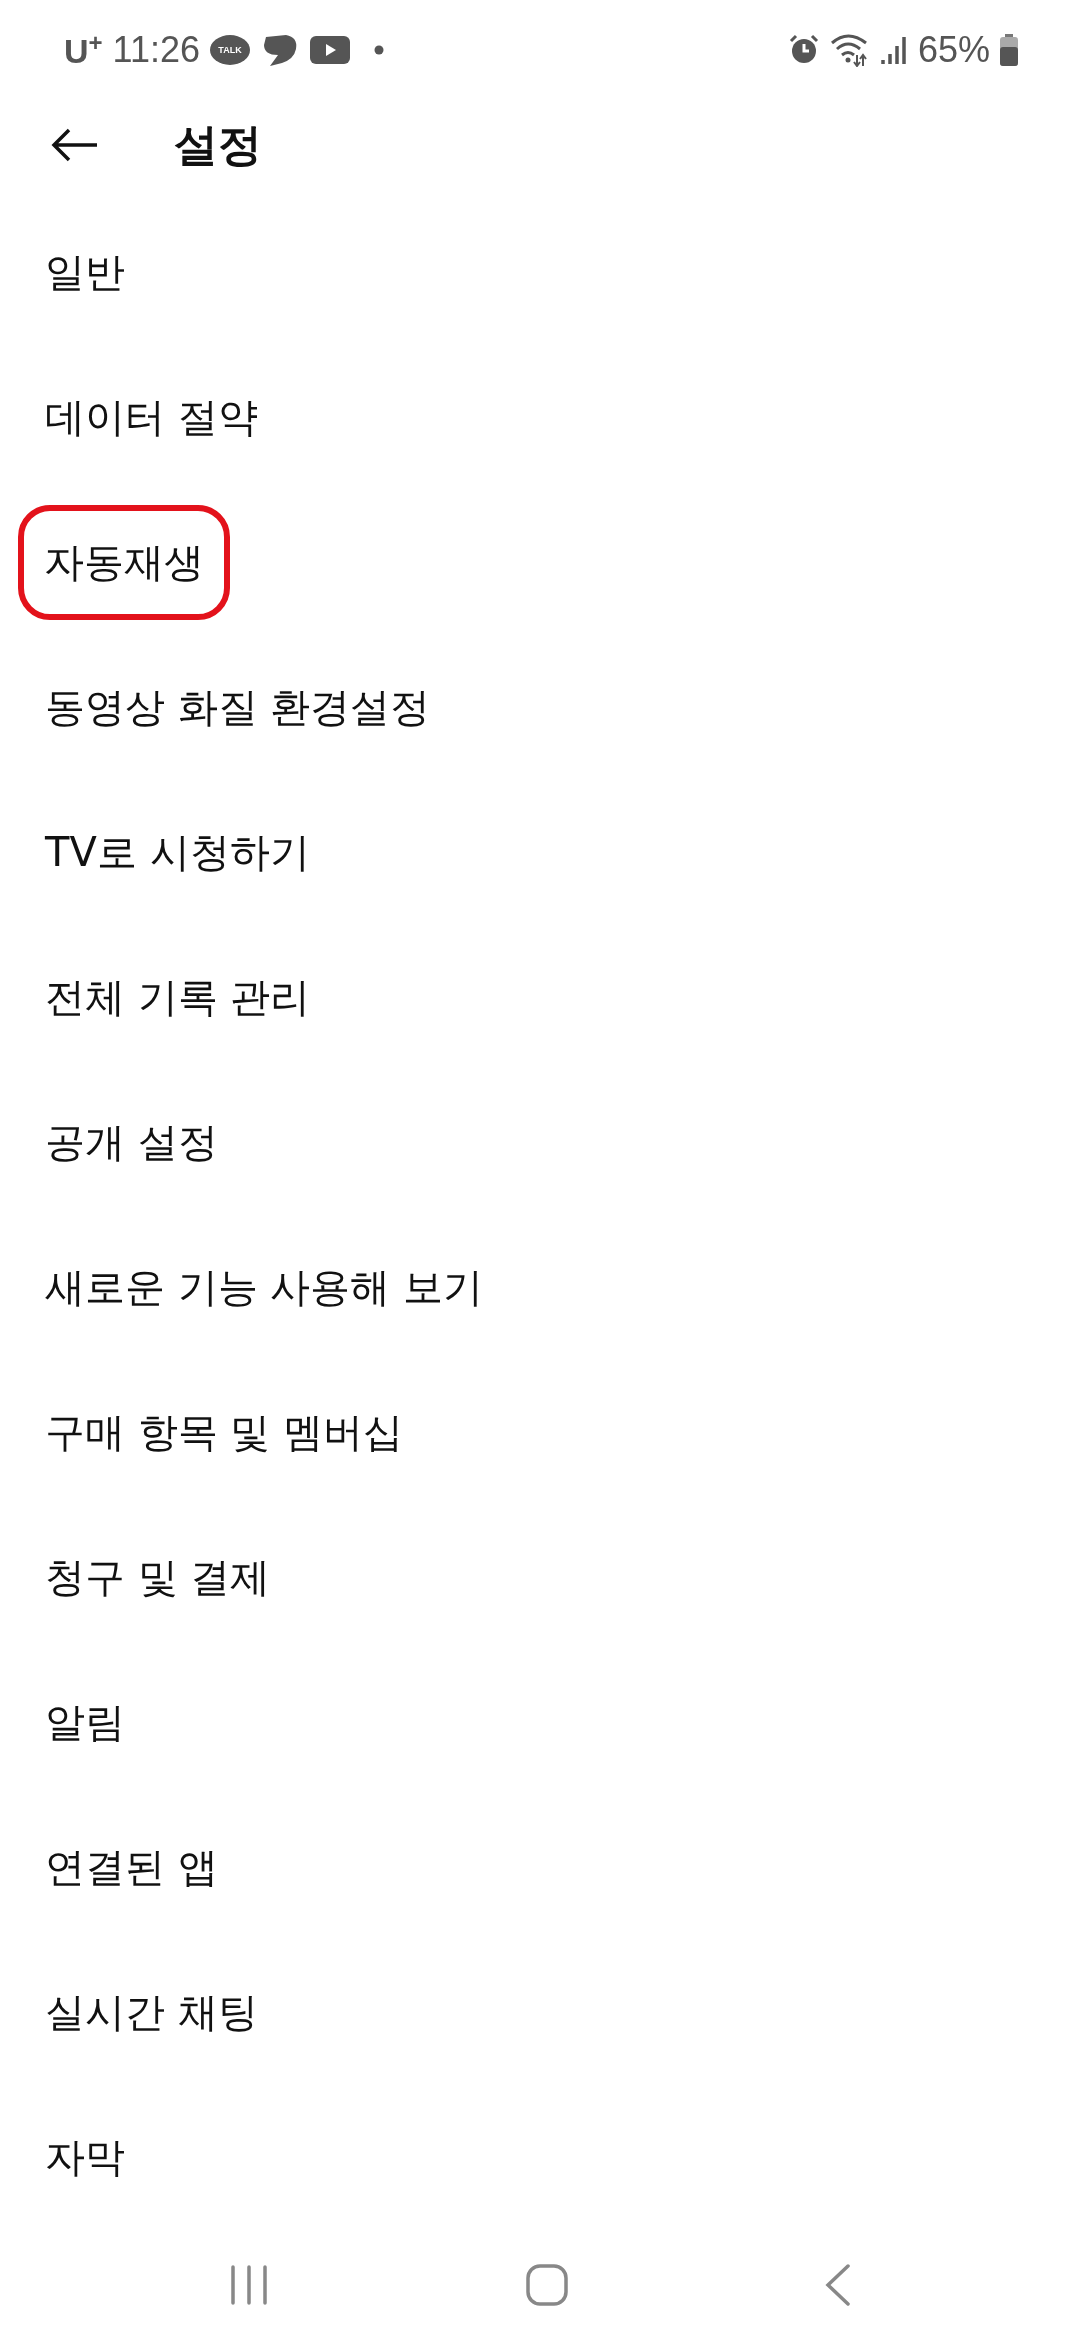 This screenshot has height=2340, width=1080. I want to click on wifi-icon, so click(849, 50).